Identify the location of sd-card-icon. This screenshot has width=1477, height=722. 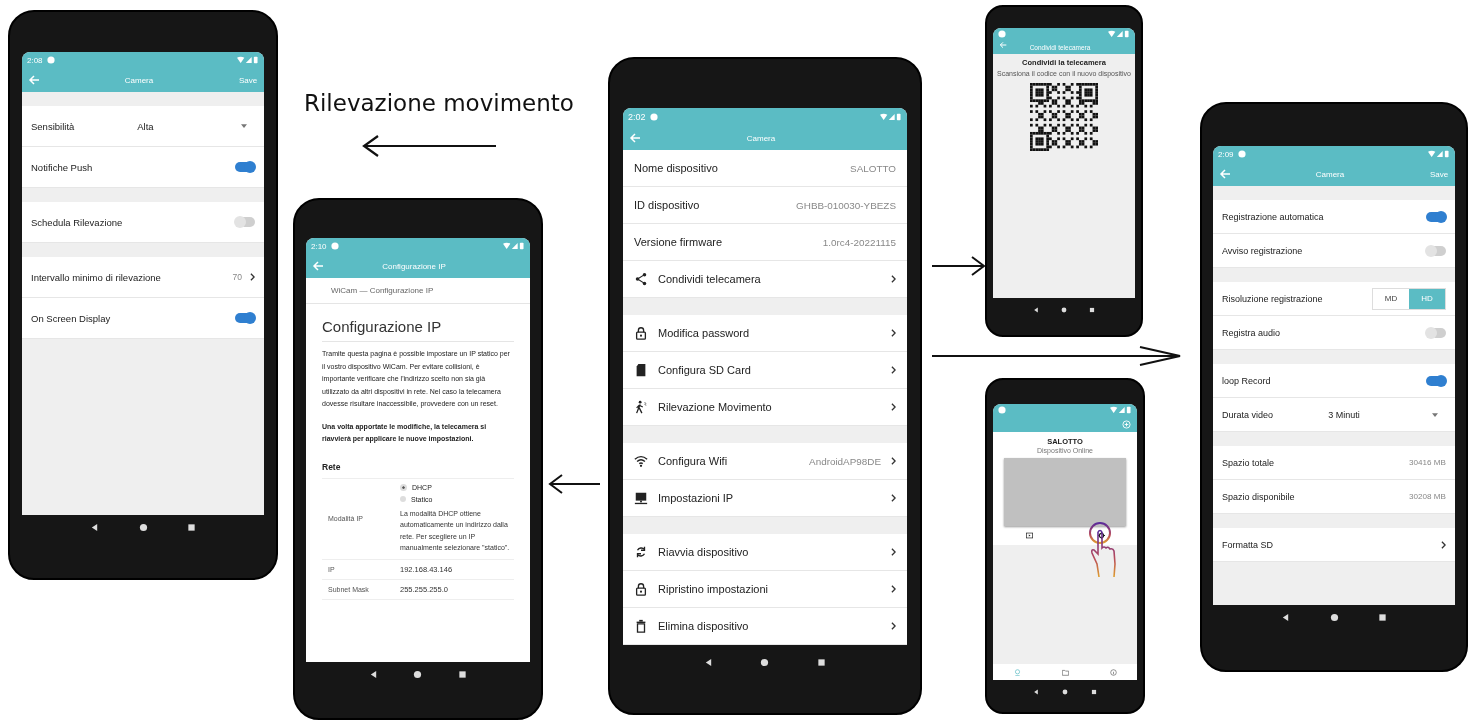
(641, 370).